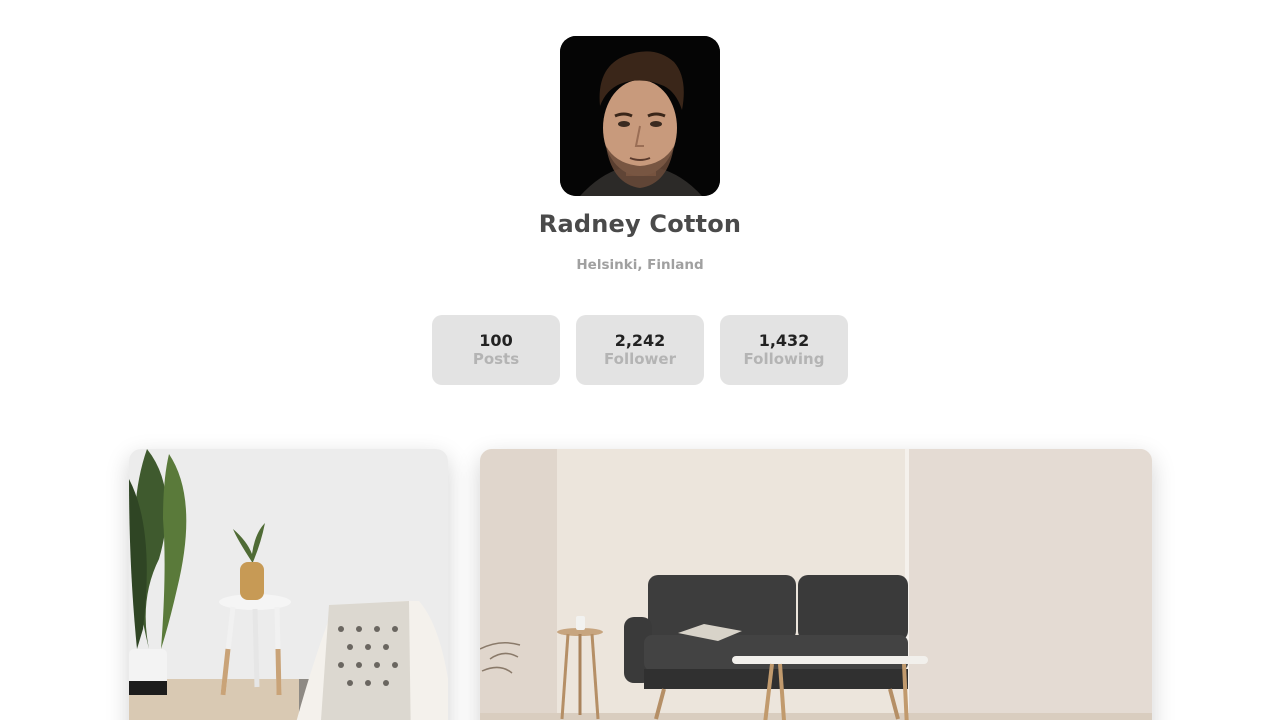 This screenshot has height=720, width=1280. I want to click on avatar, so click(640, 116).